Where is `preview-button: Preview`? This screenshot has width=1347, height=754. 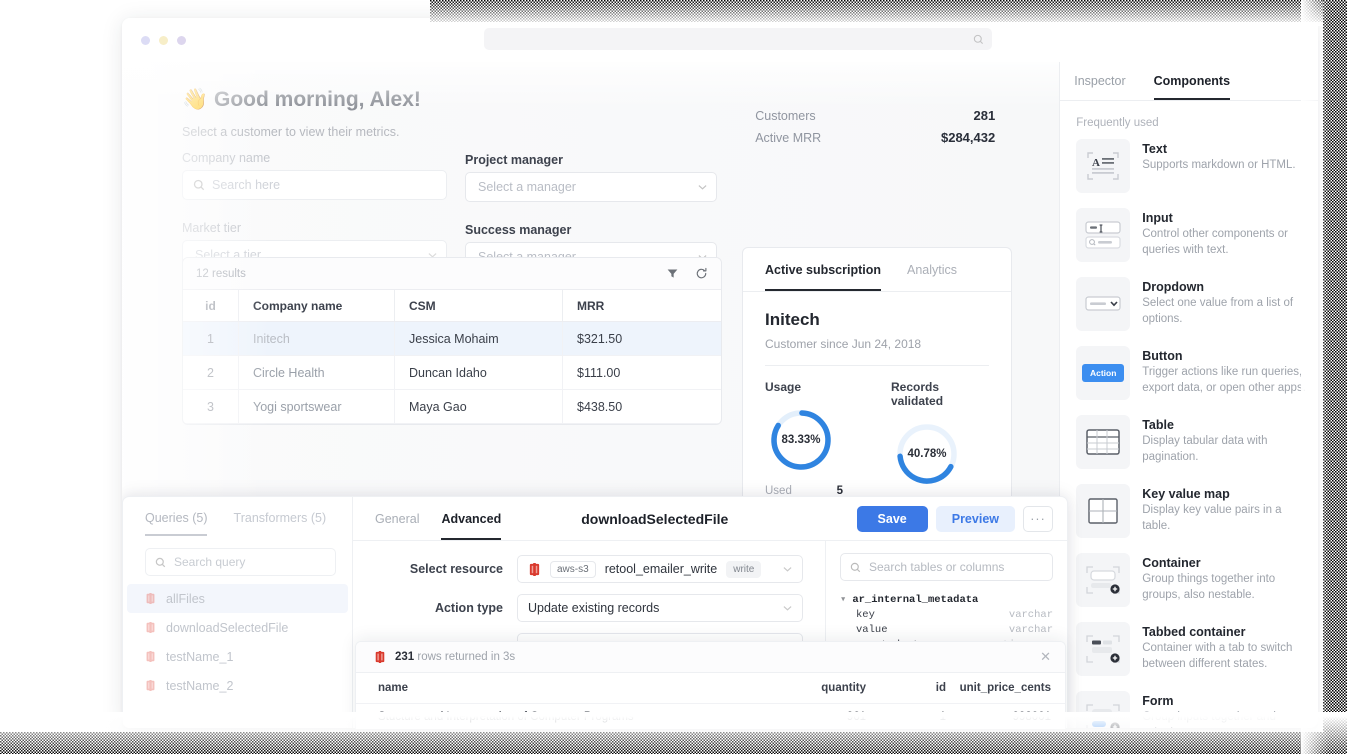
preview-button: Preview is located at coordinates (975, 518).